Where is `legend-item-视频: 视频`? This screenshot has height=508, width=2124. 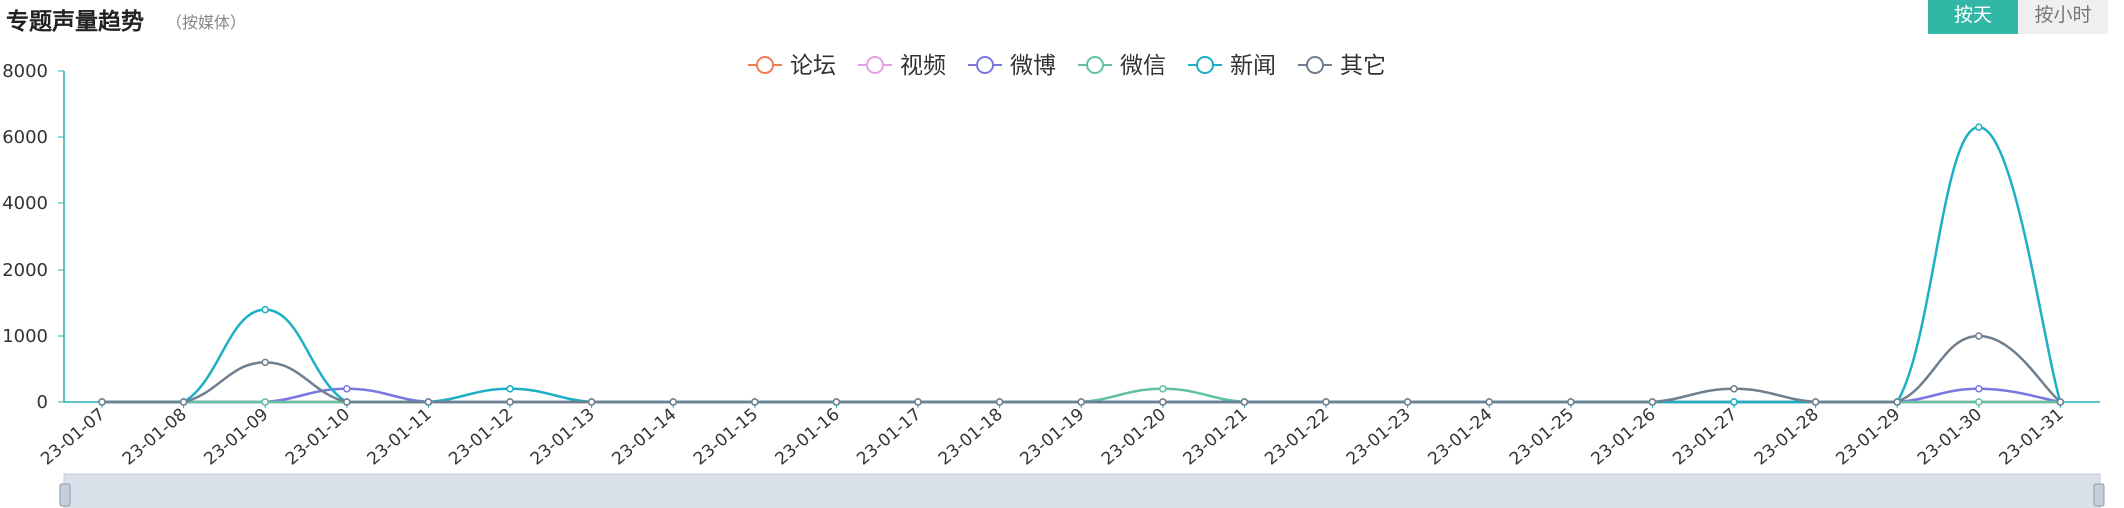
legend-item-视频: 视频 is located at coordinates (923, 66).